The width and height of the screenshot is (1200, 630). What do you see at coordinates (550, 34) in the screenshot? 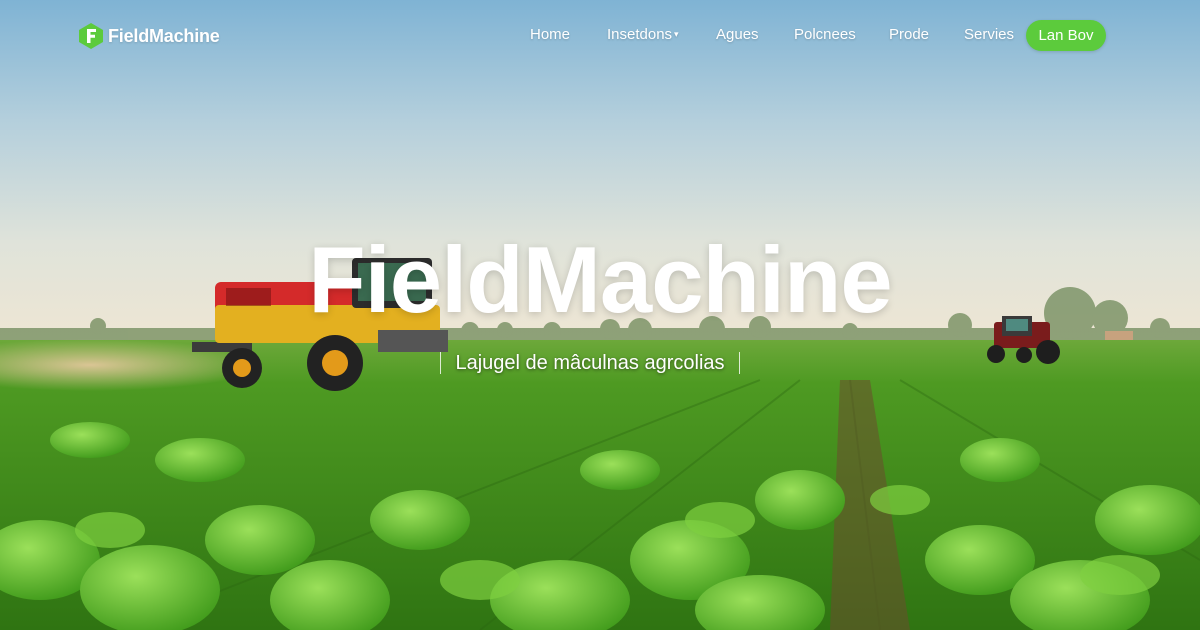
I see `nav-item-home: Home` at bounding box center [550, 34].